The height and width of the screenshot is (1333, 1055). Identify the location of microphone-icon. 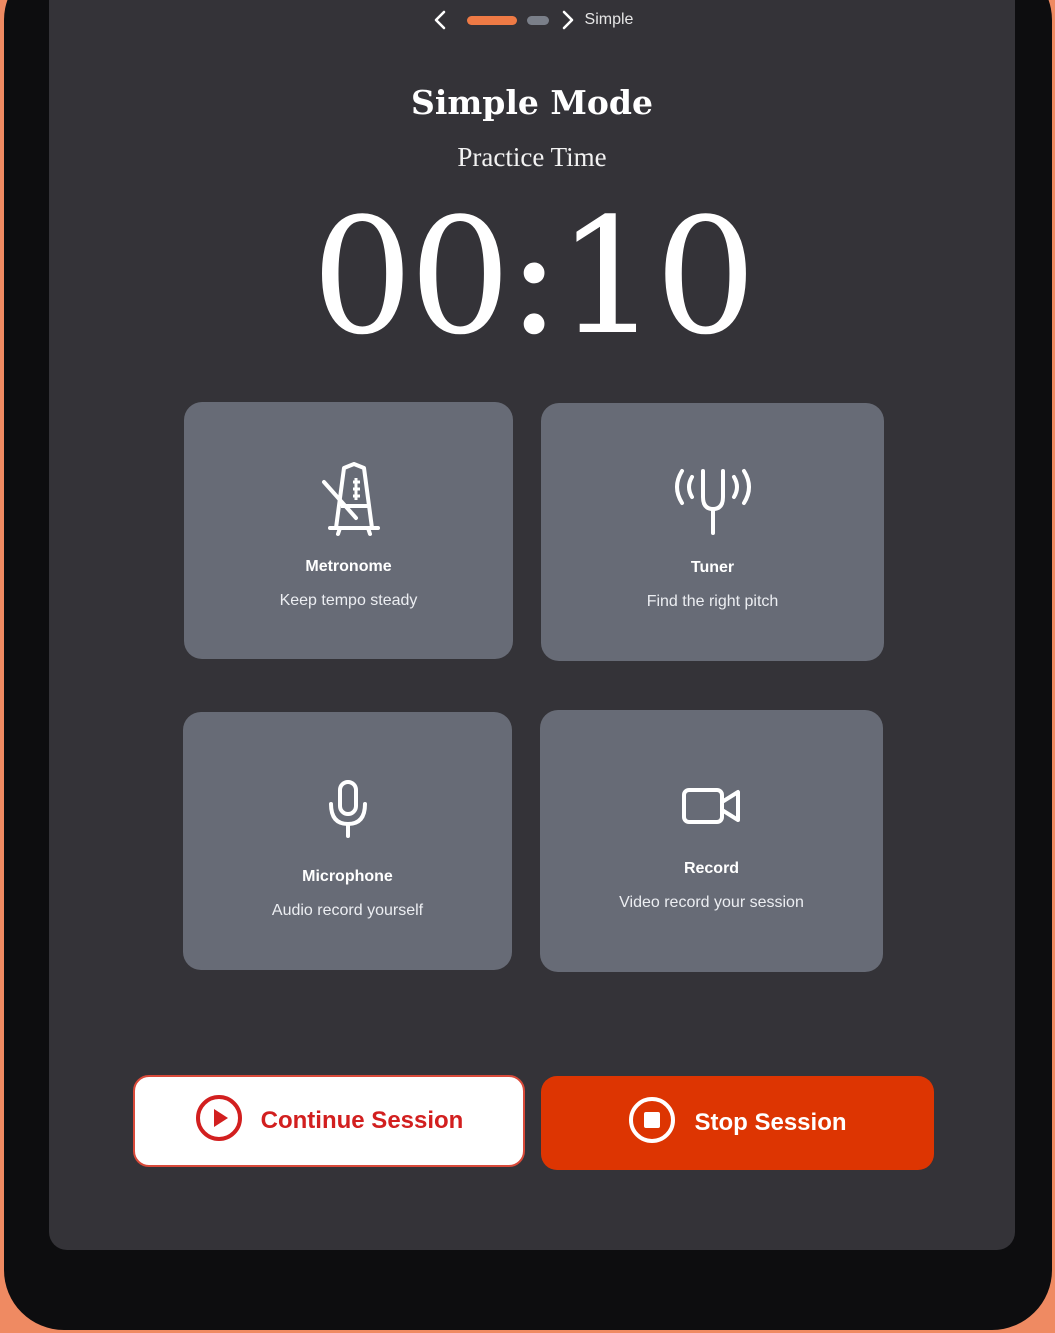
(348, 808).